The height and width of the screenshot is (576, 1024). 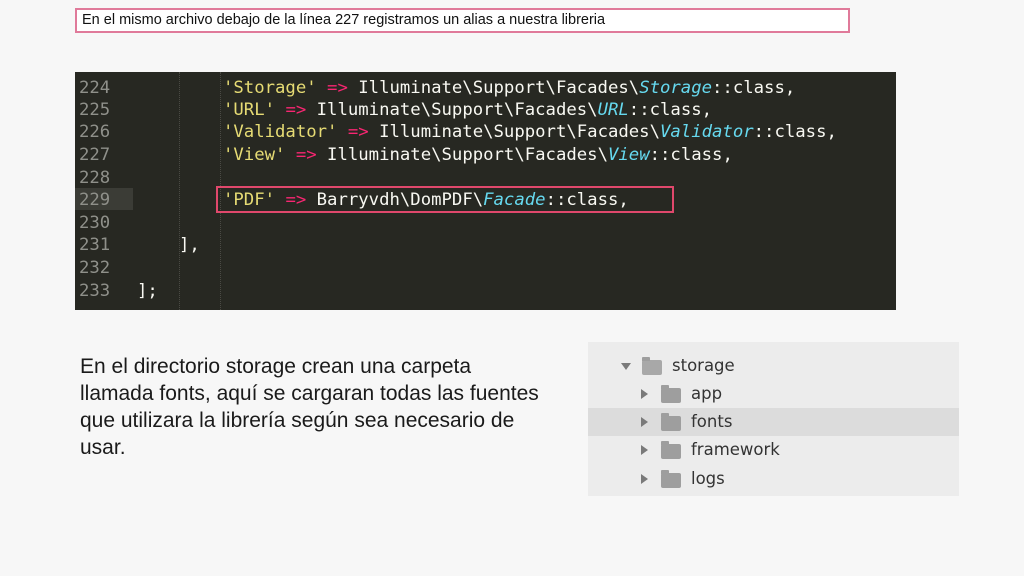 I want to click on array-key: 'Storage', so click(x=270, y=88).